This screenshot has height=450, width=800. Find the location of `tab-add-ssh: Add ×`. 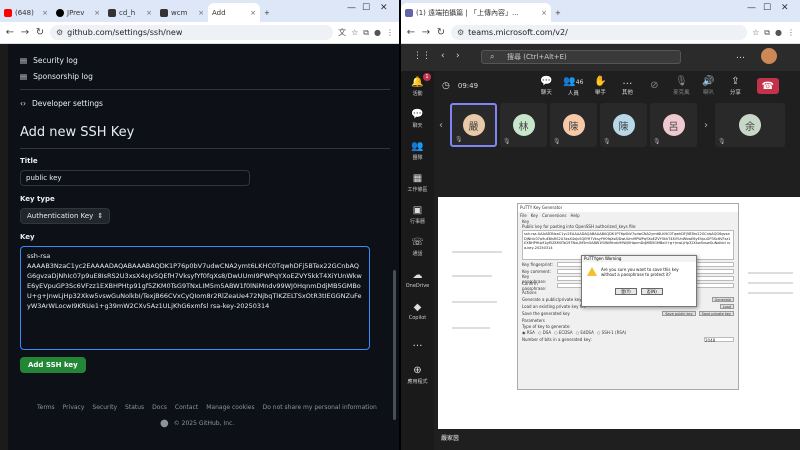

tab-add-ssh: Add × is located at coordinates (234, 12).